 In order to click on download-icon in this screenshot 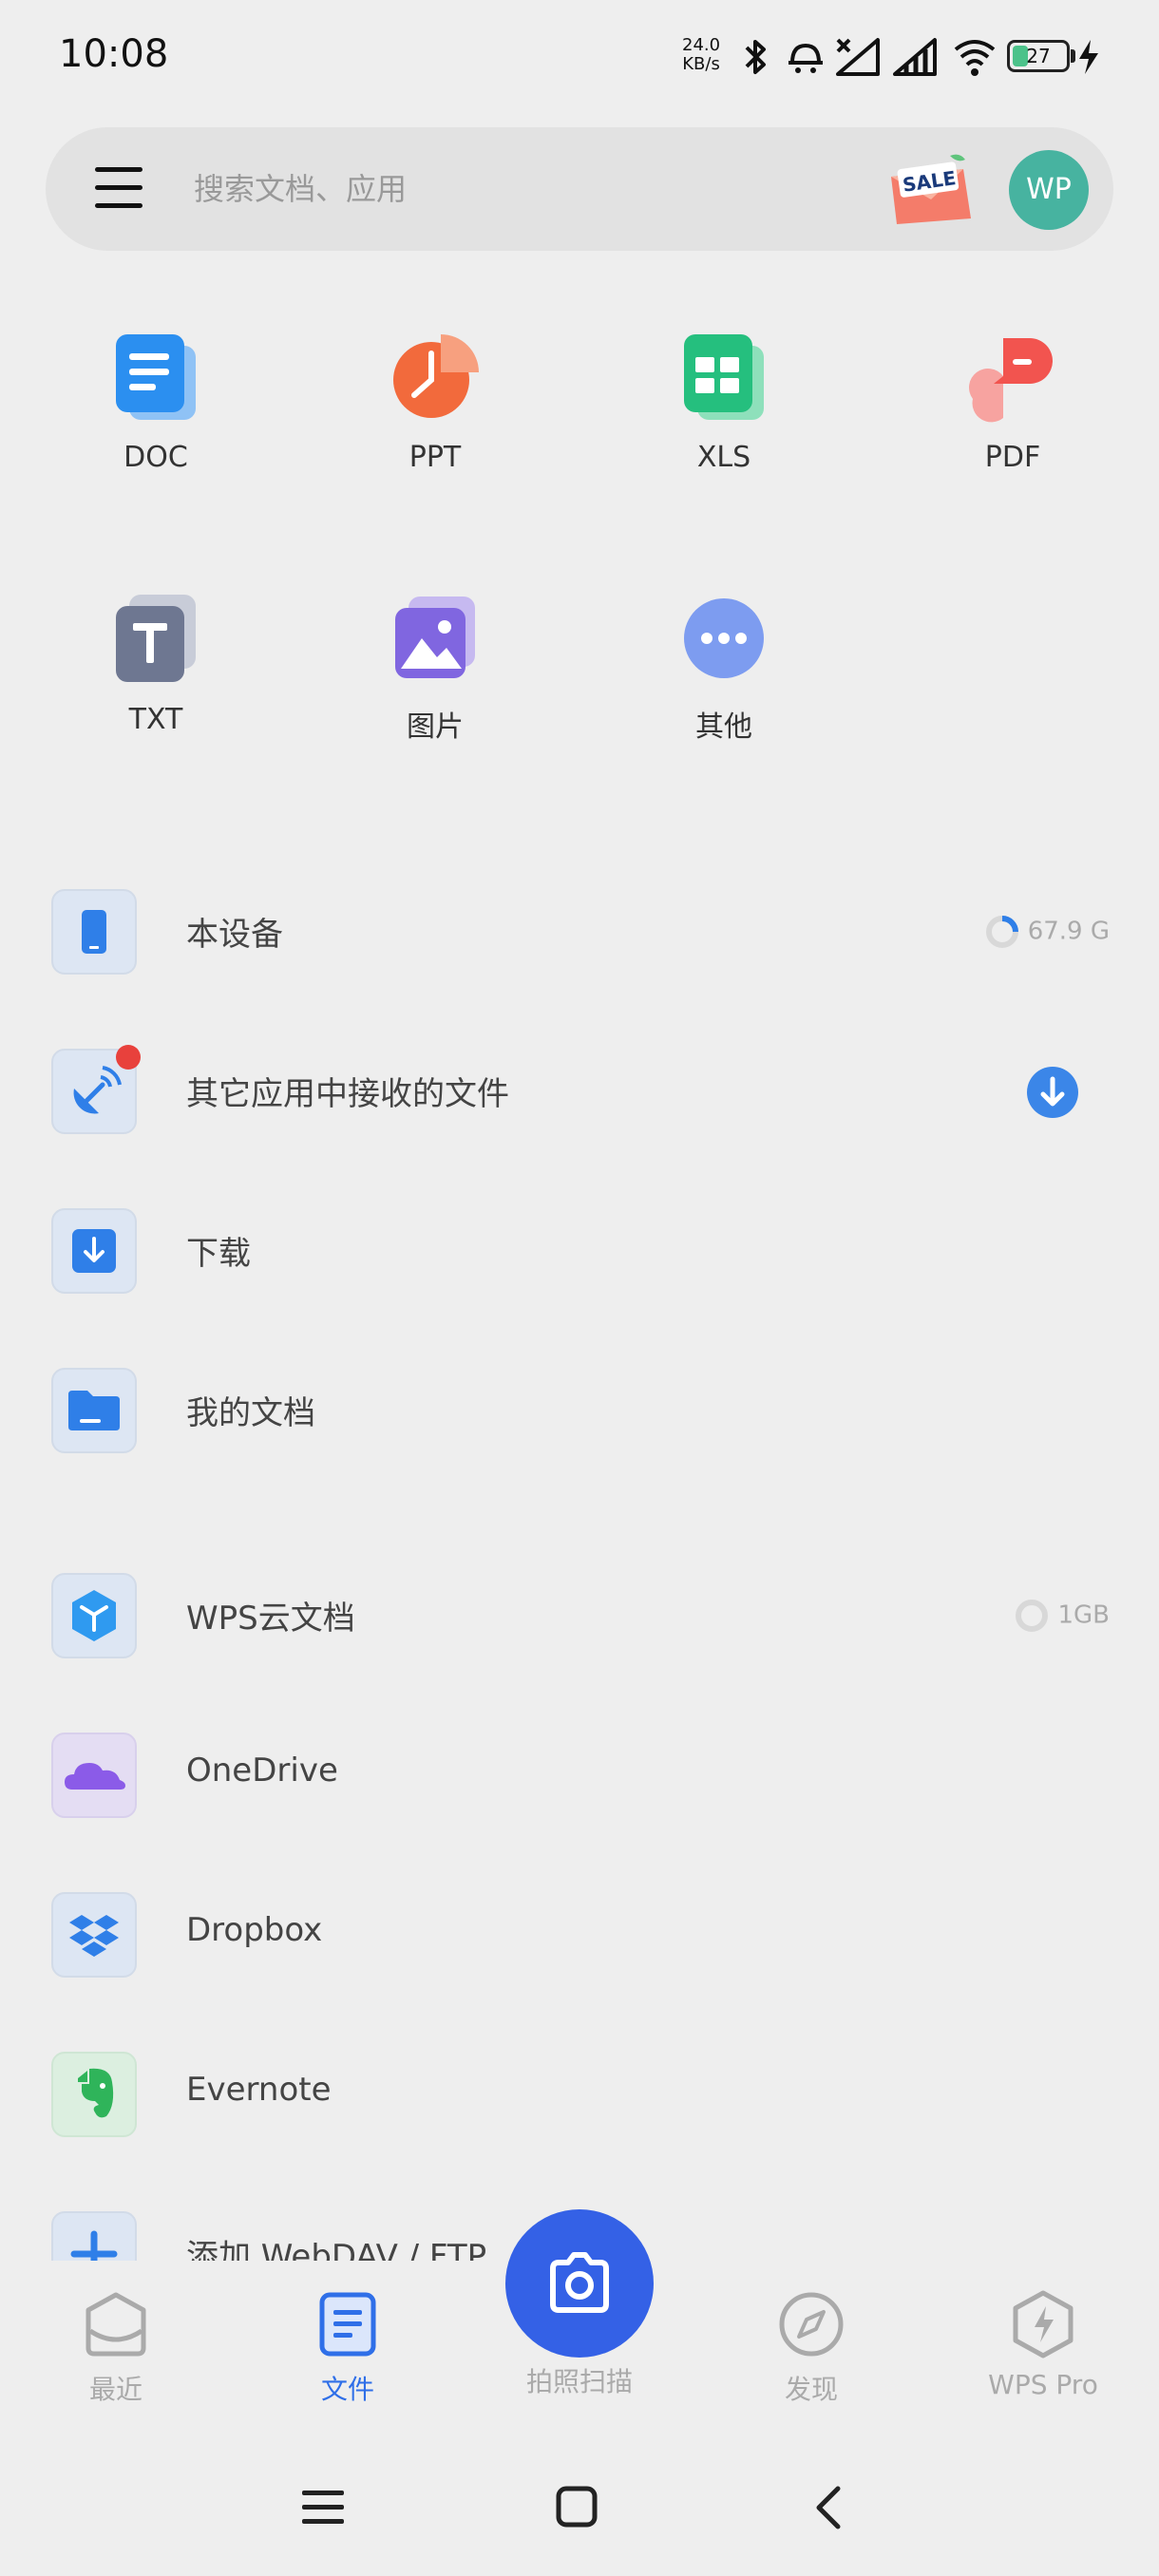, I will do `click(94, 1251)`.